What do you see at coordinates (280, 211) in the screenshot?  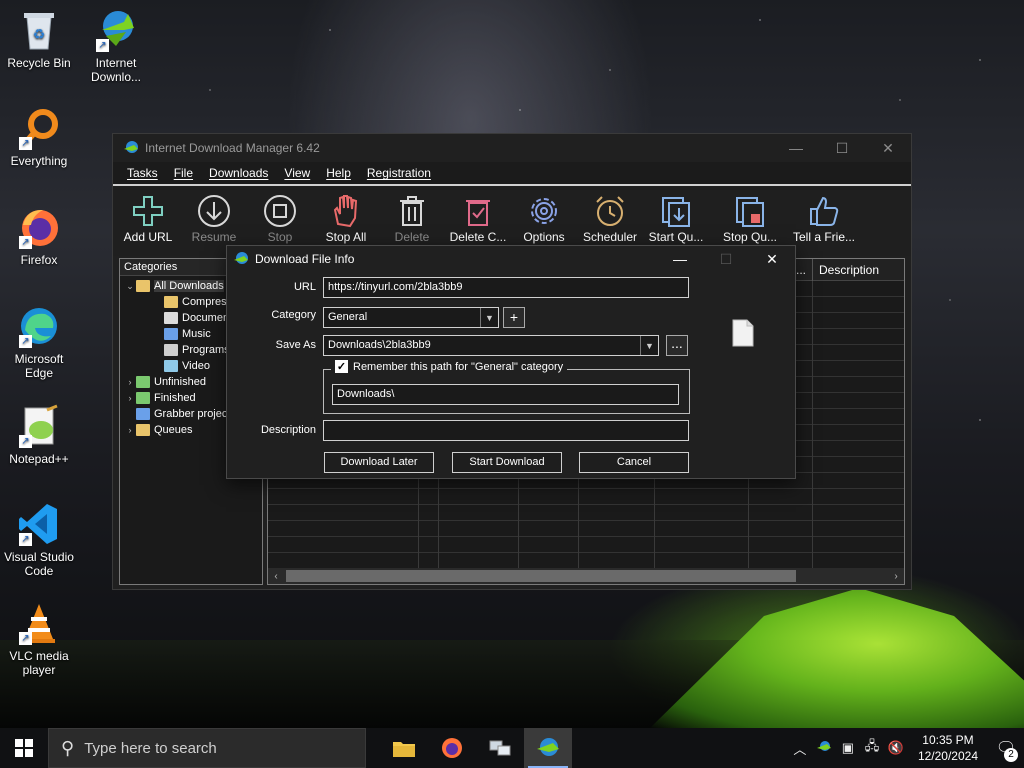 I see `stop-icon` at bounding box center [280, 211].